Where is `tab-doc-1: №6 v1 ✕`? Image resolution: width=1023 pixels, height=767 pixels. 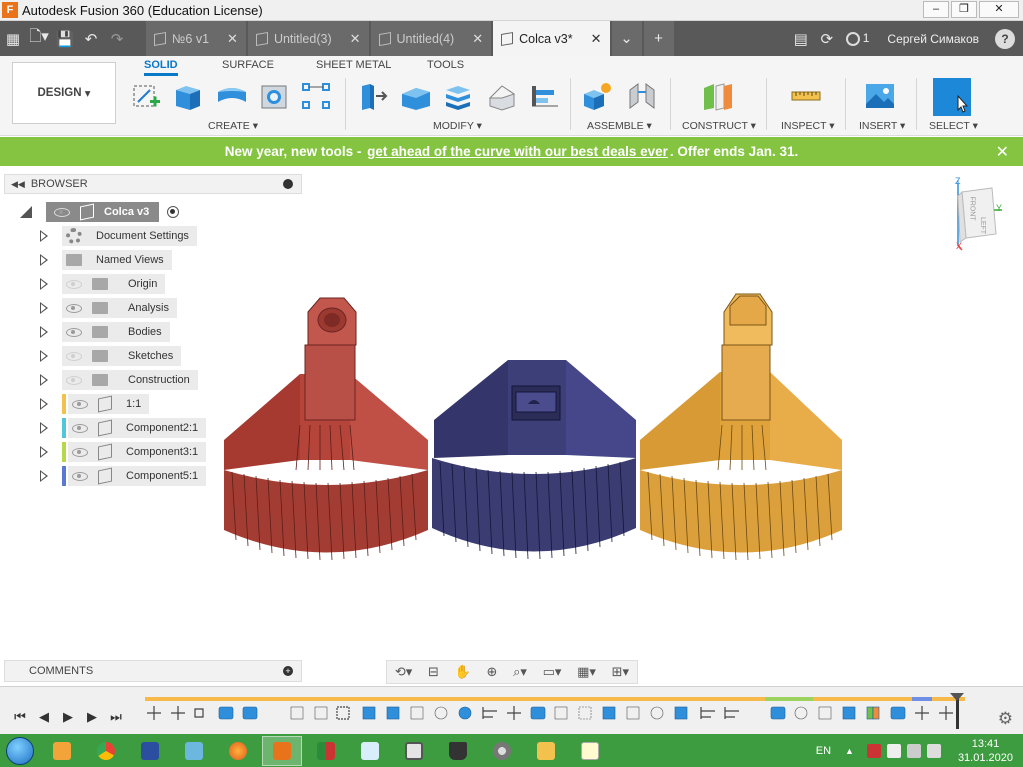
tab-doc-1: №6 v1 ✕ is located at coordinates (196, 38).